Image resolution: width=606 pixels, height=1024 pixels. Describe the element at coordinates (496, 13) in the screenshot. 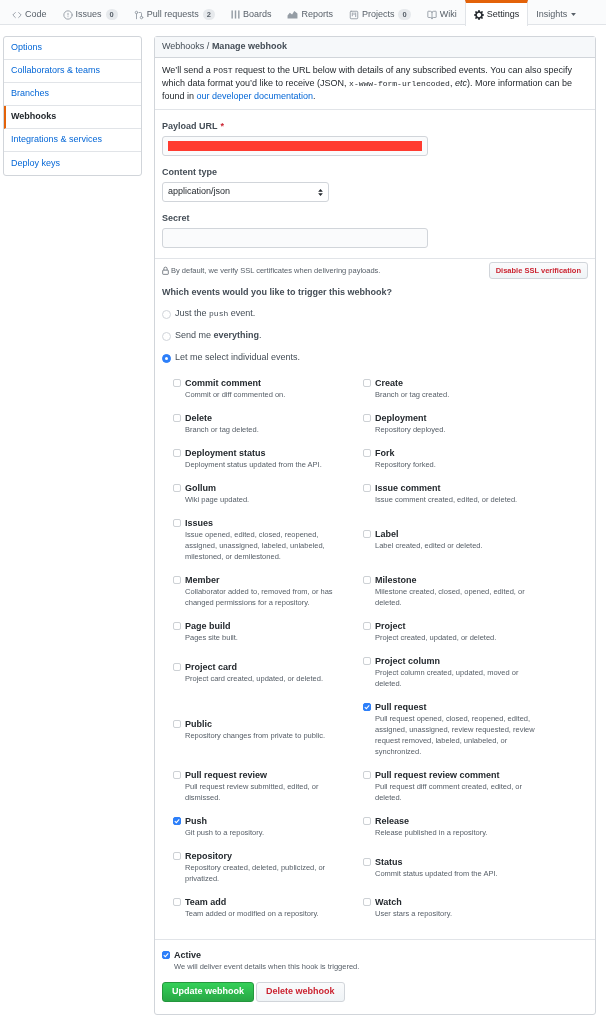

I see `nav-tab: Settings` at that location.